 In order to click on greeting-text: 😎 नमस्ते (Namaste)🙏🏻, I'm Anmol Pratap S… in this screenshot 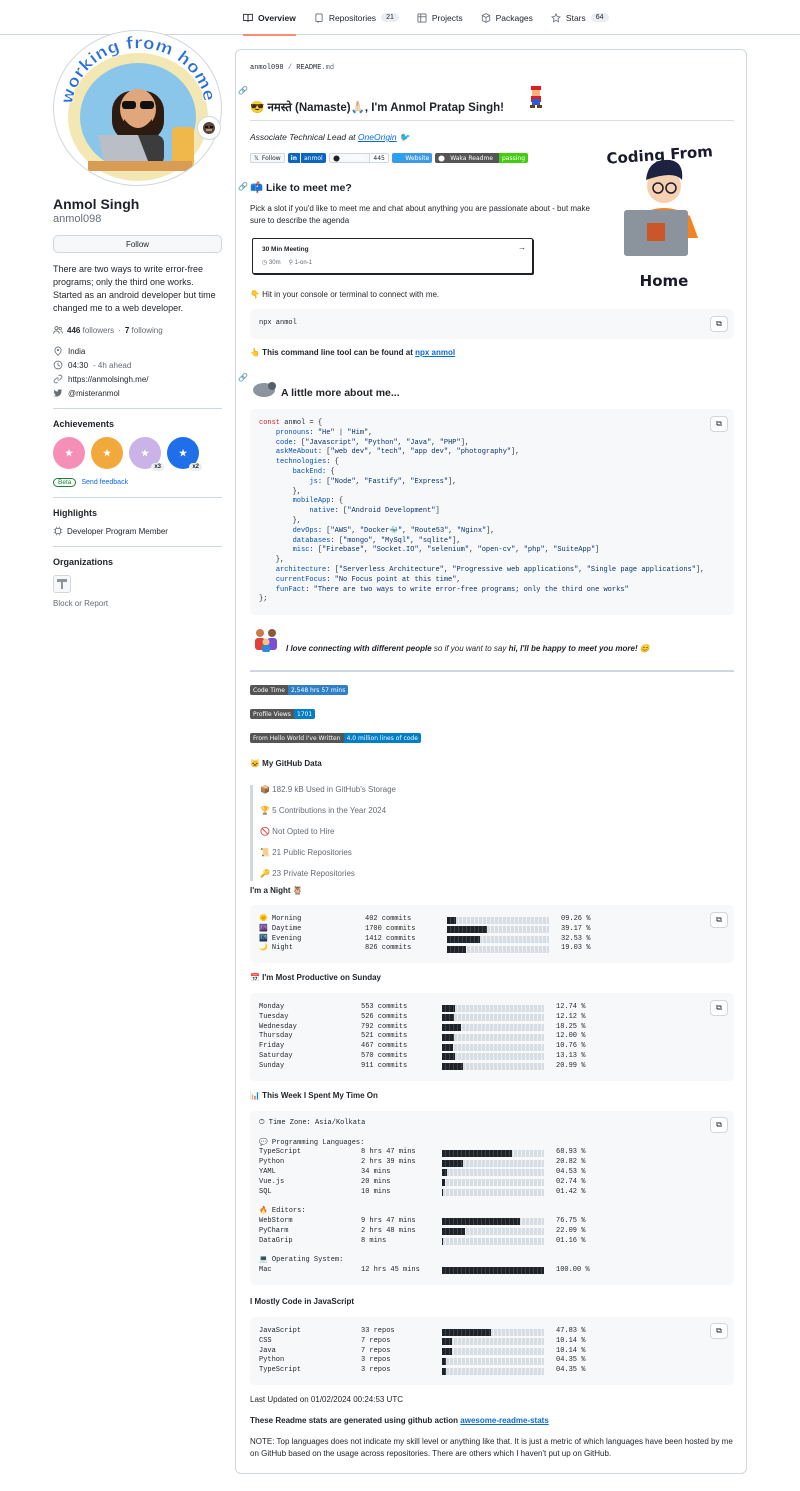, I will do `click(377, 108)`.